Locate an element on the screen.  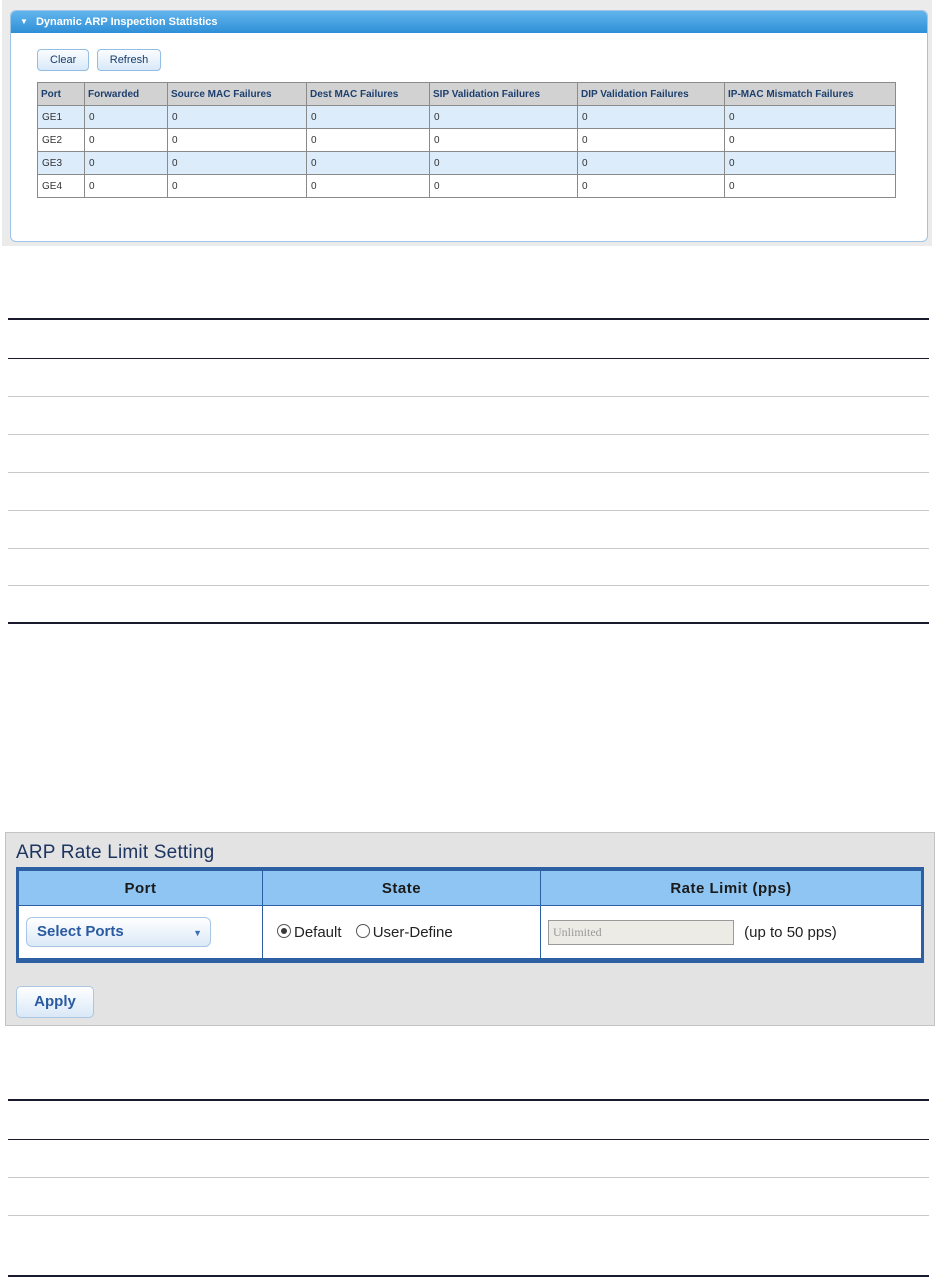
cell-port: GE1 is located at coordinates (61, 117).